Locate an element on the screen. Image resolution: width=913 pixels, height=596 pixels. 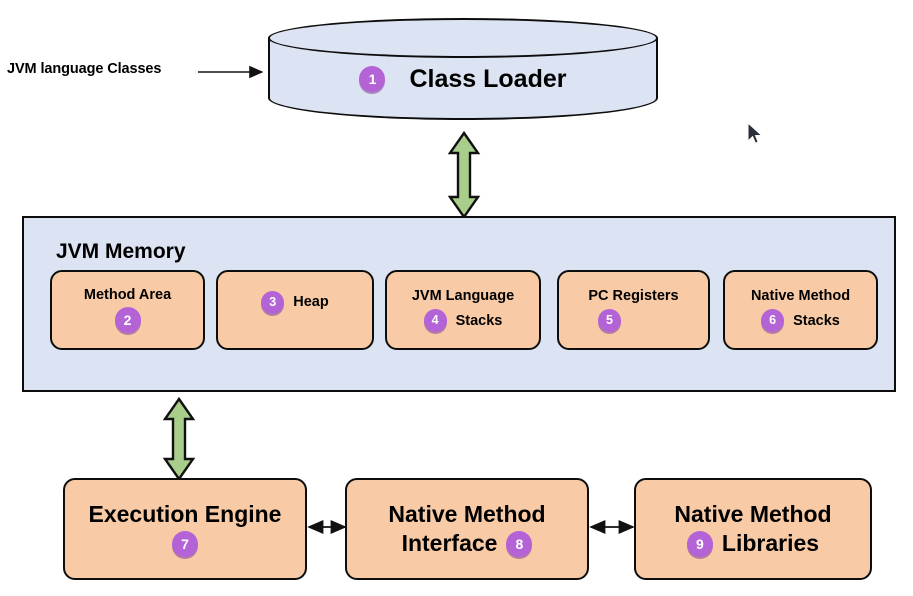
memory-box-pc-registers: PC Registers 5 is located at coordinates (633, 310).